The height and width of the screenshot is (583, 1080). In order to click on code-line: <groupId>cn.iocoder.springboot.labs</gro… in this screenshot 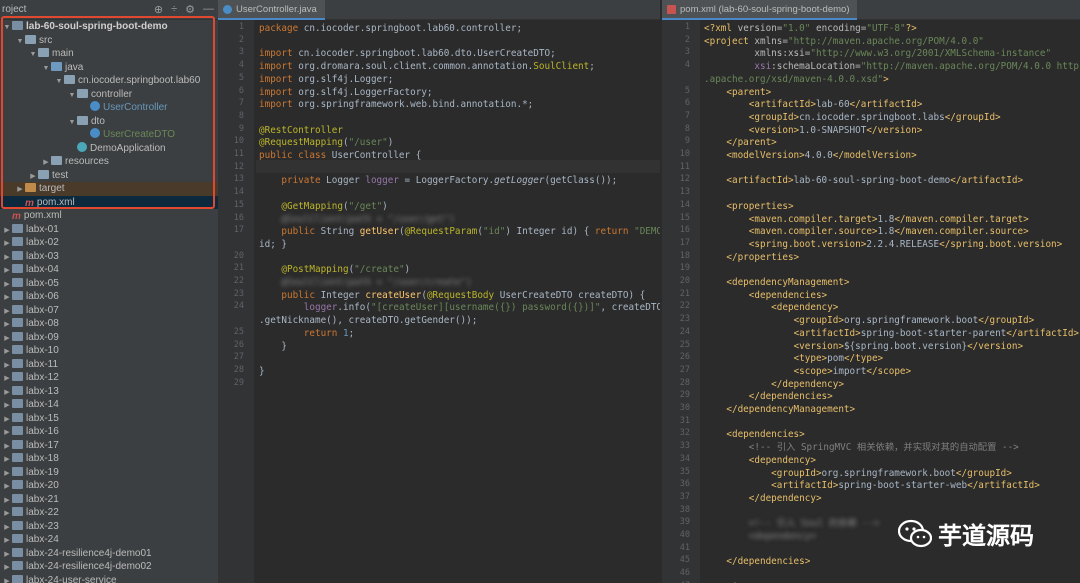, I will do `click(852, 117)`.